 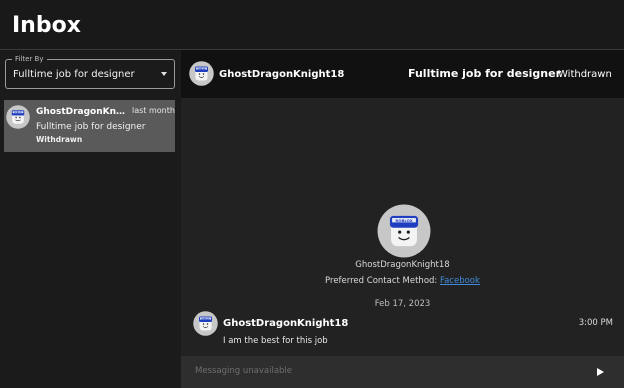 What do you see at coordinates (385, 371) in the screenshot?
I see `message-input` at bounding box center [385, 371].